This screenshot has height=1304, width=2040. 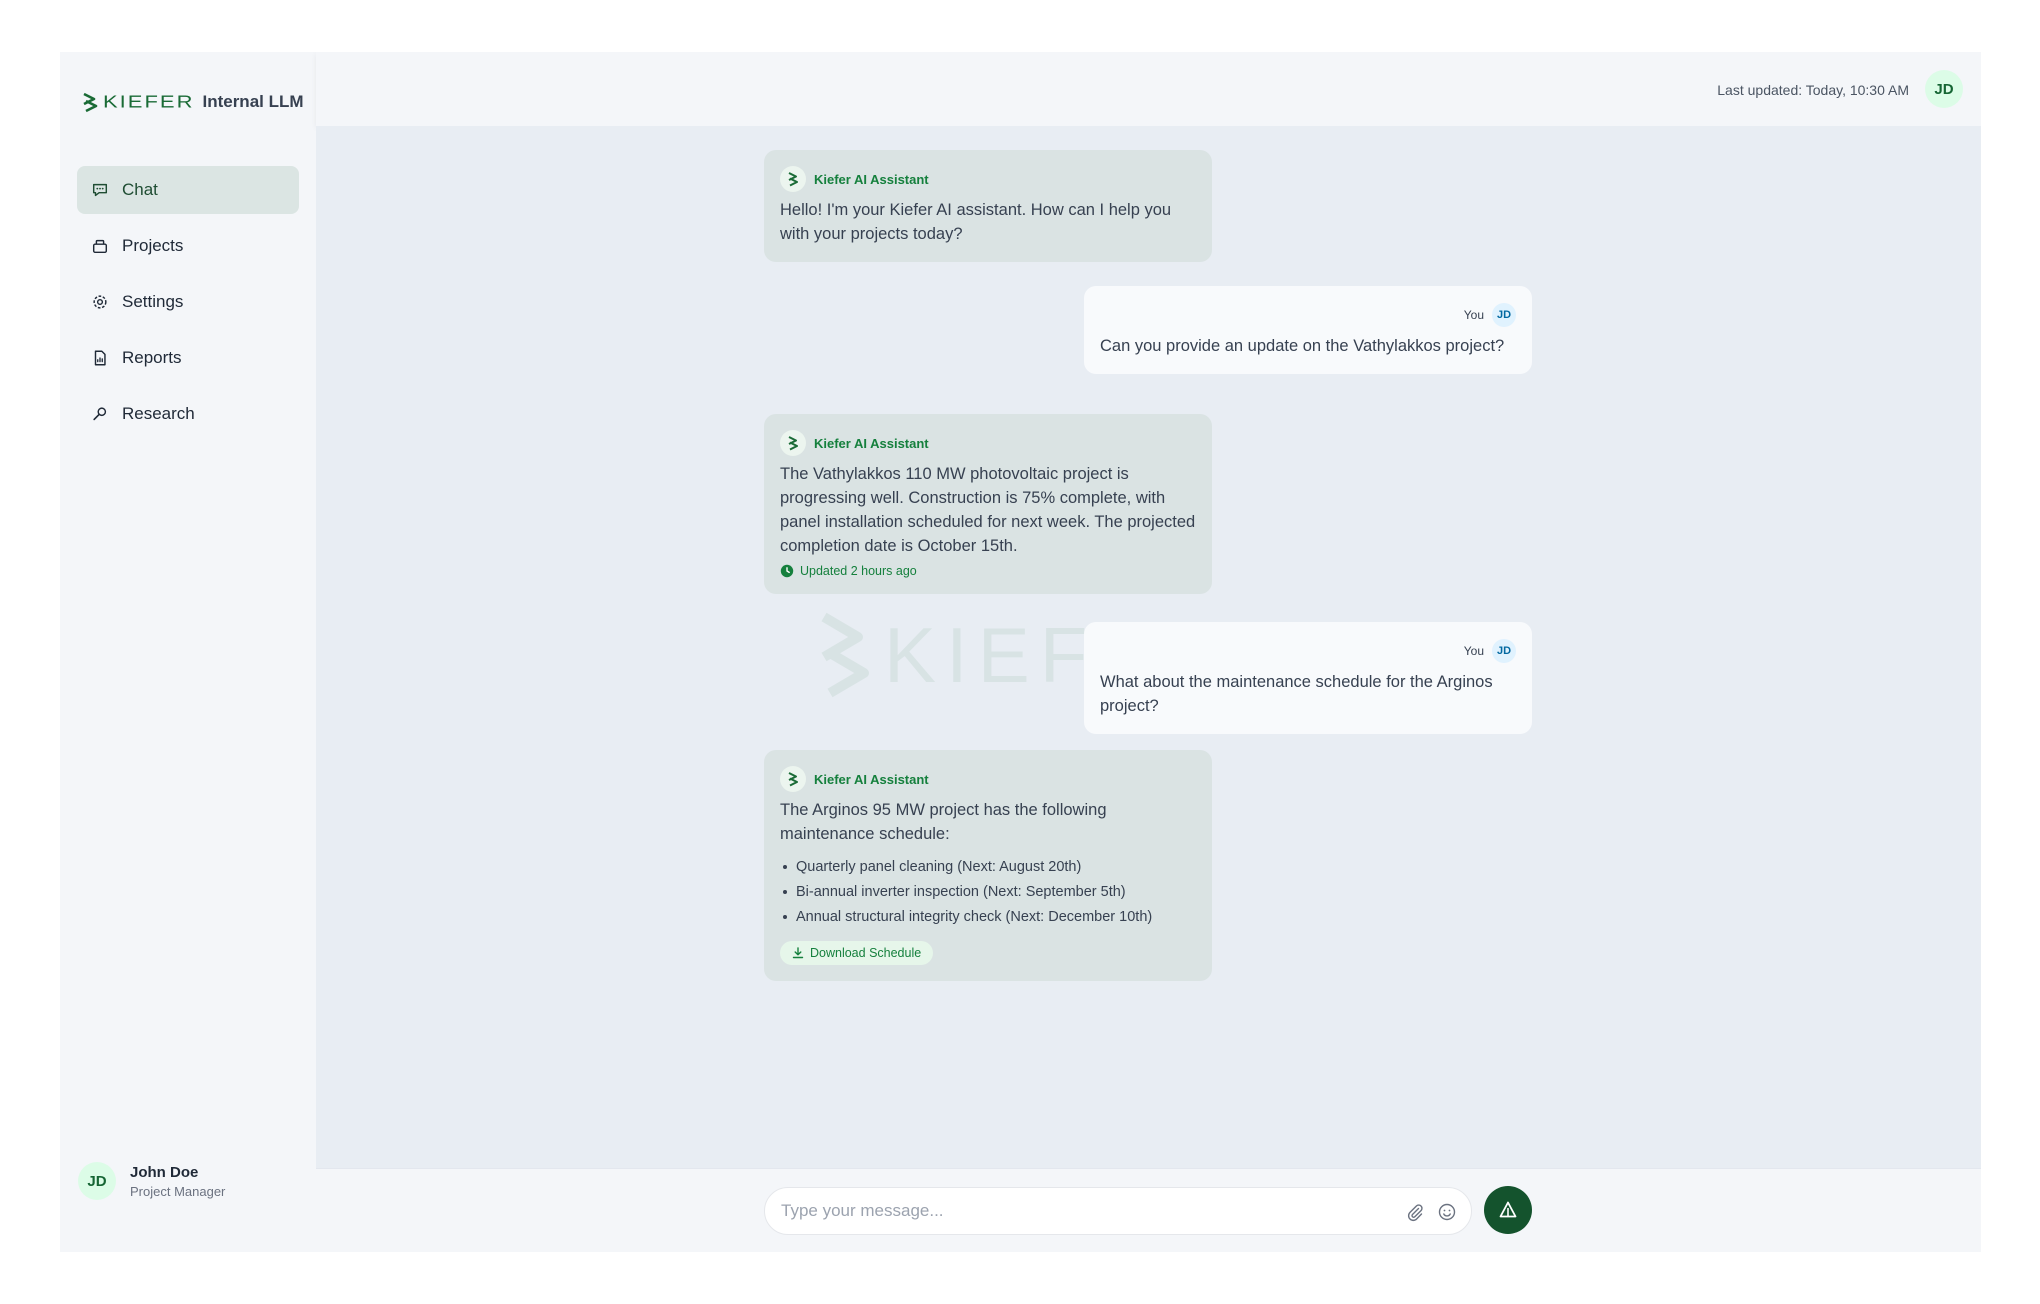 I want to click on user-profile: JD John Doe Project Manager, so click(x=151, y=1181).